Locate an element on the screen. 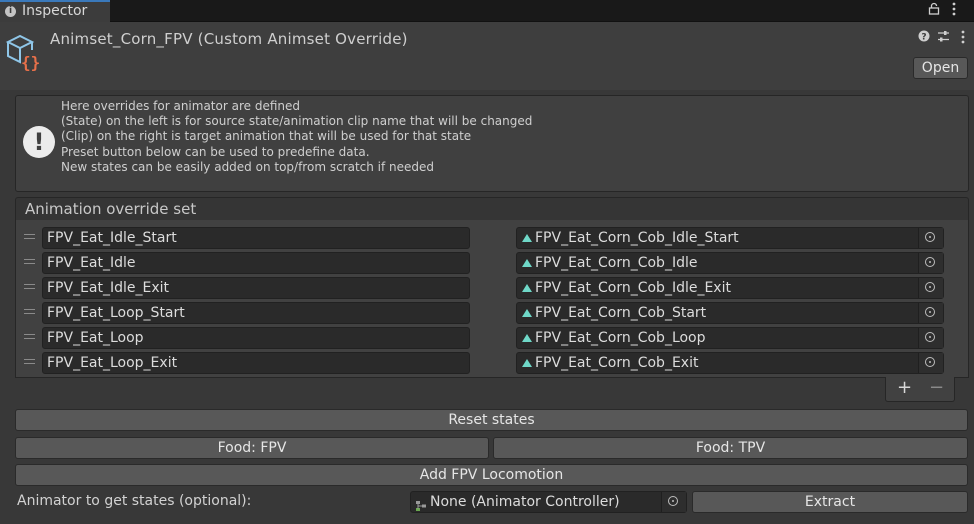 Image resolution: width=974 pixels, height=524 pixels. clip-object-field: FPV_Eat_Corn_Cob_Idle_Exit is located at coordinates (730, 288).